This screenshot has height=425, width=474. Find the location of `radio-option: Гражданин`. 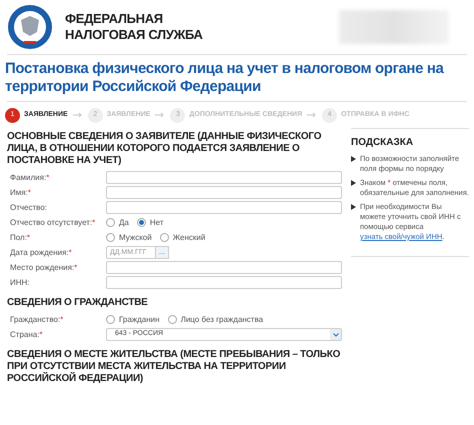

radio-option: Гражданин is located at coordinates (133, 320).